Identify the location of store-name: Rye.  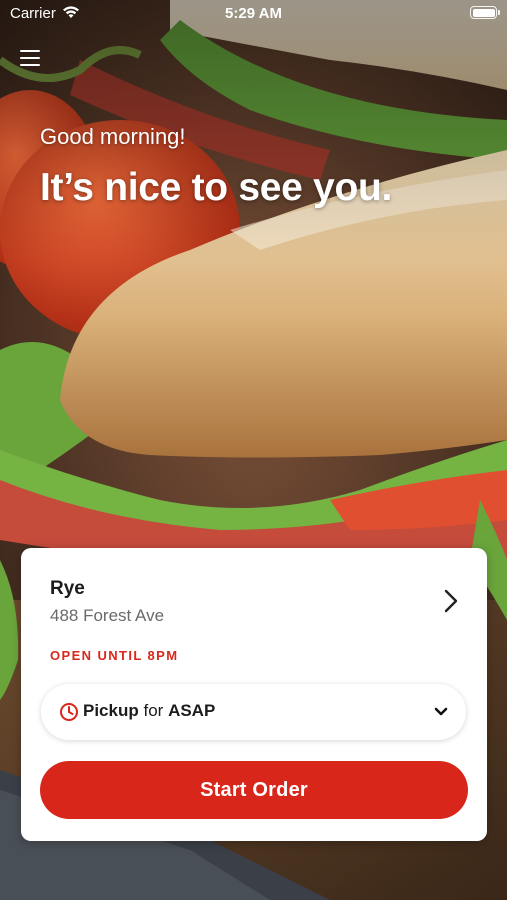
(67, 588).